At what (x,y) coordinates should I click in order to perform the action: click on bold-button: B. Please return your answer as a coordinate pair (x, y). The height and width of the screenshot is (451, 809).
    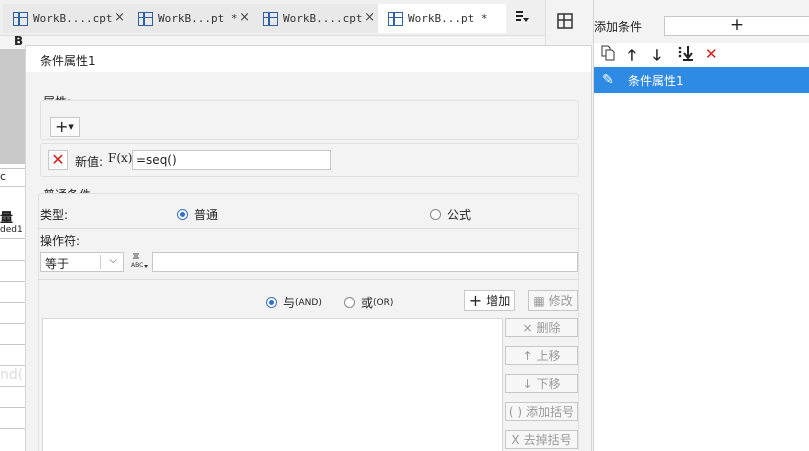
    Looking at the image, I should click on (18, 42).